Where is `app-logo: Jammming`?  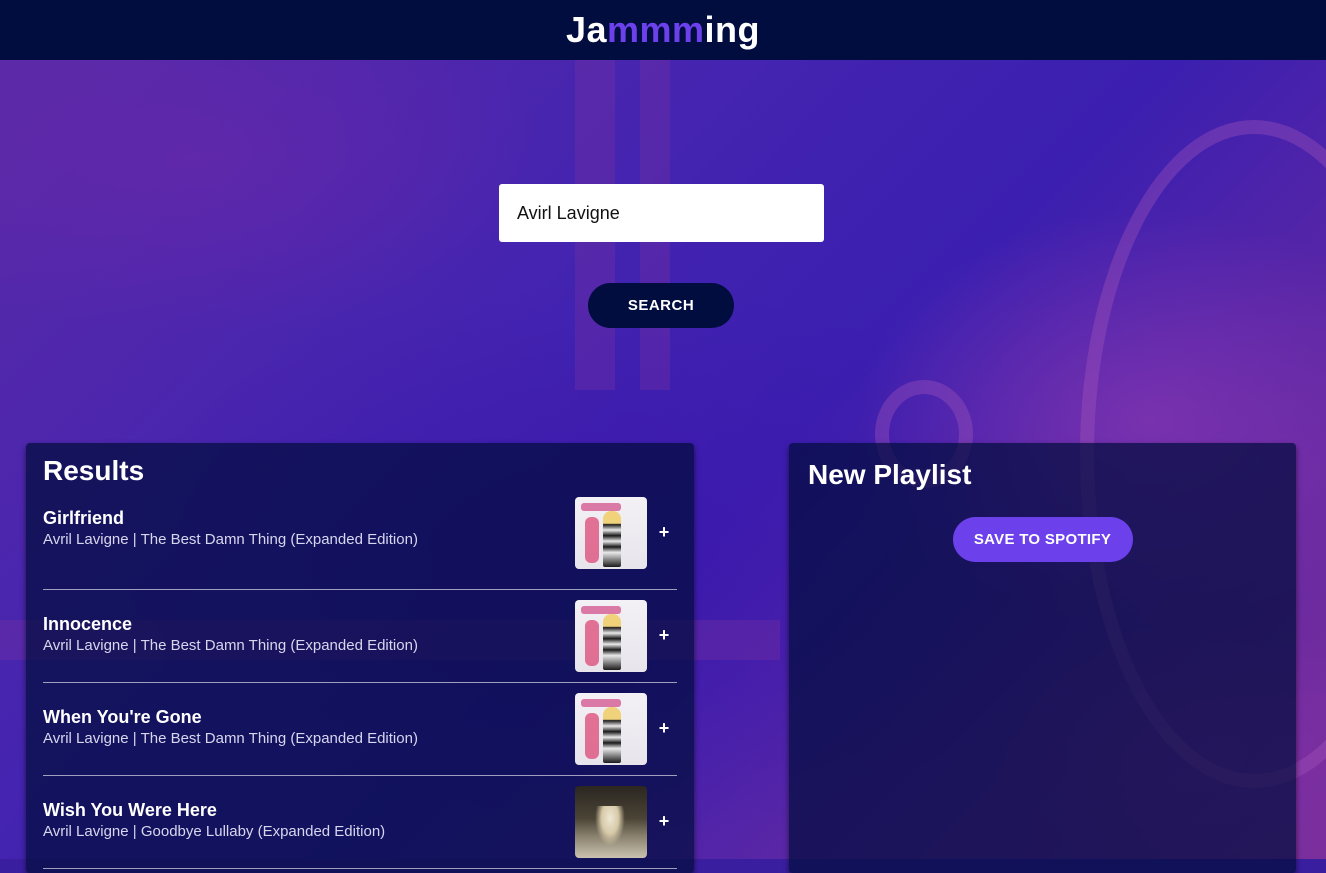 app-logo: Jammming is located at coordinates (663, 29).